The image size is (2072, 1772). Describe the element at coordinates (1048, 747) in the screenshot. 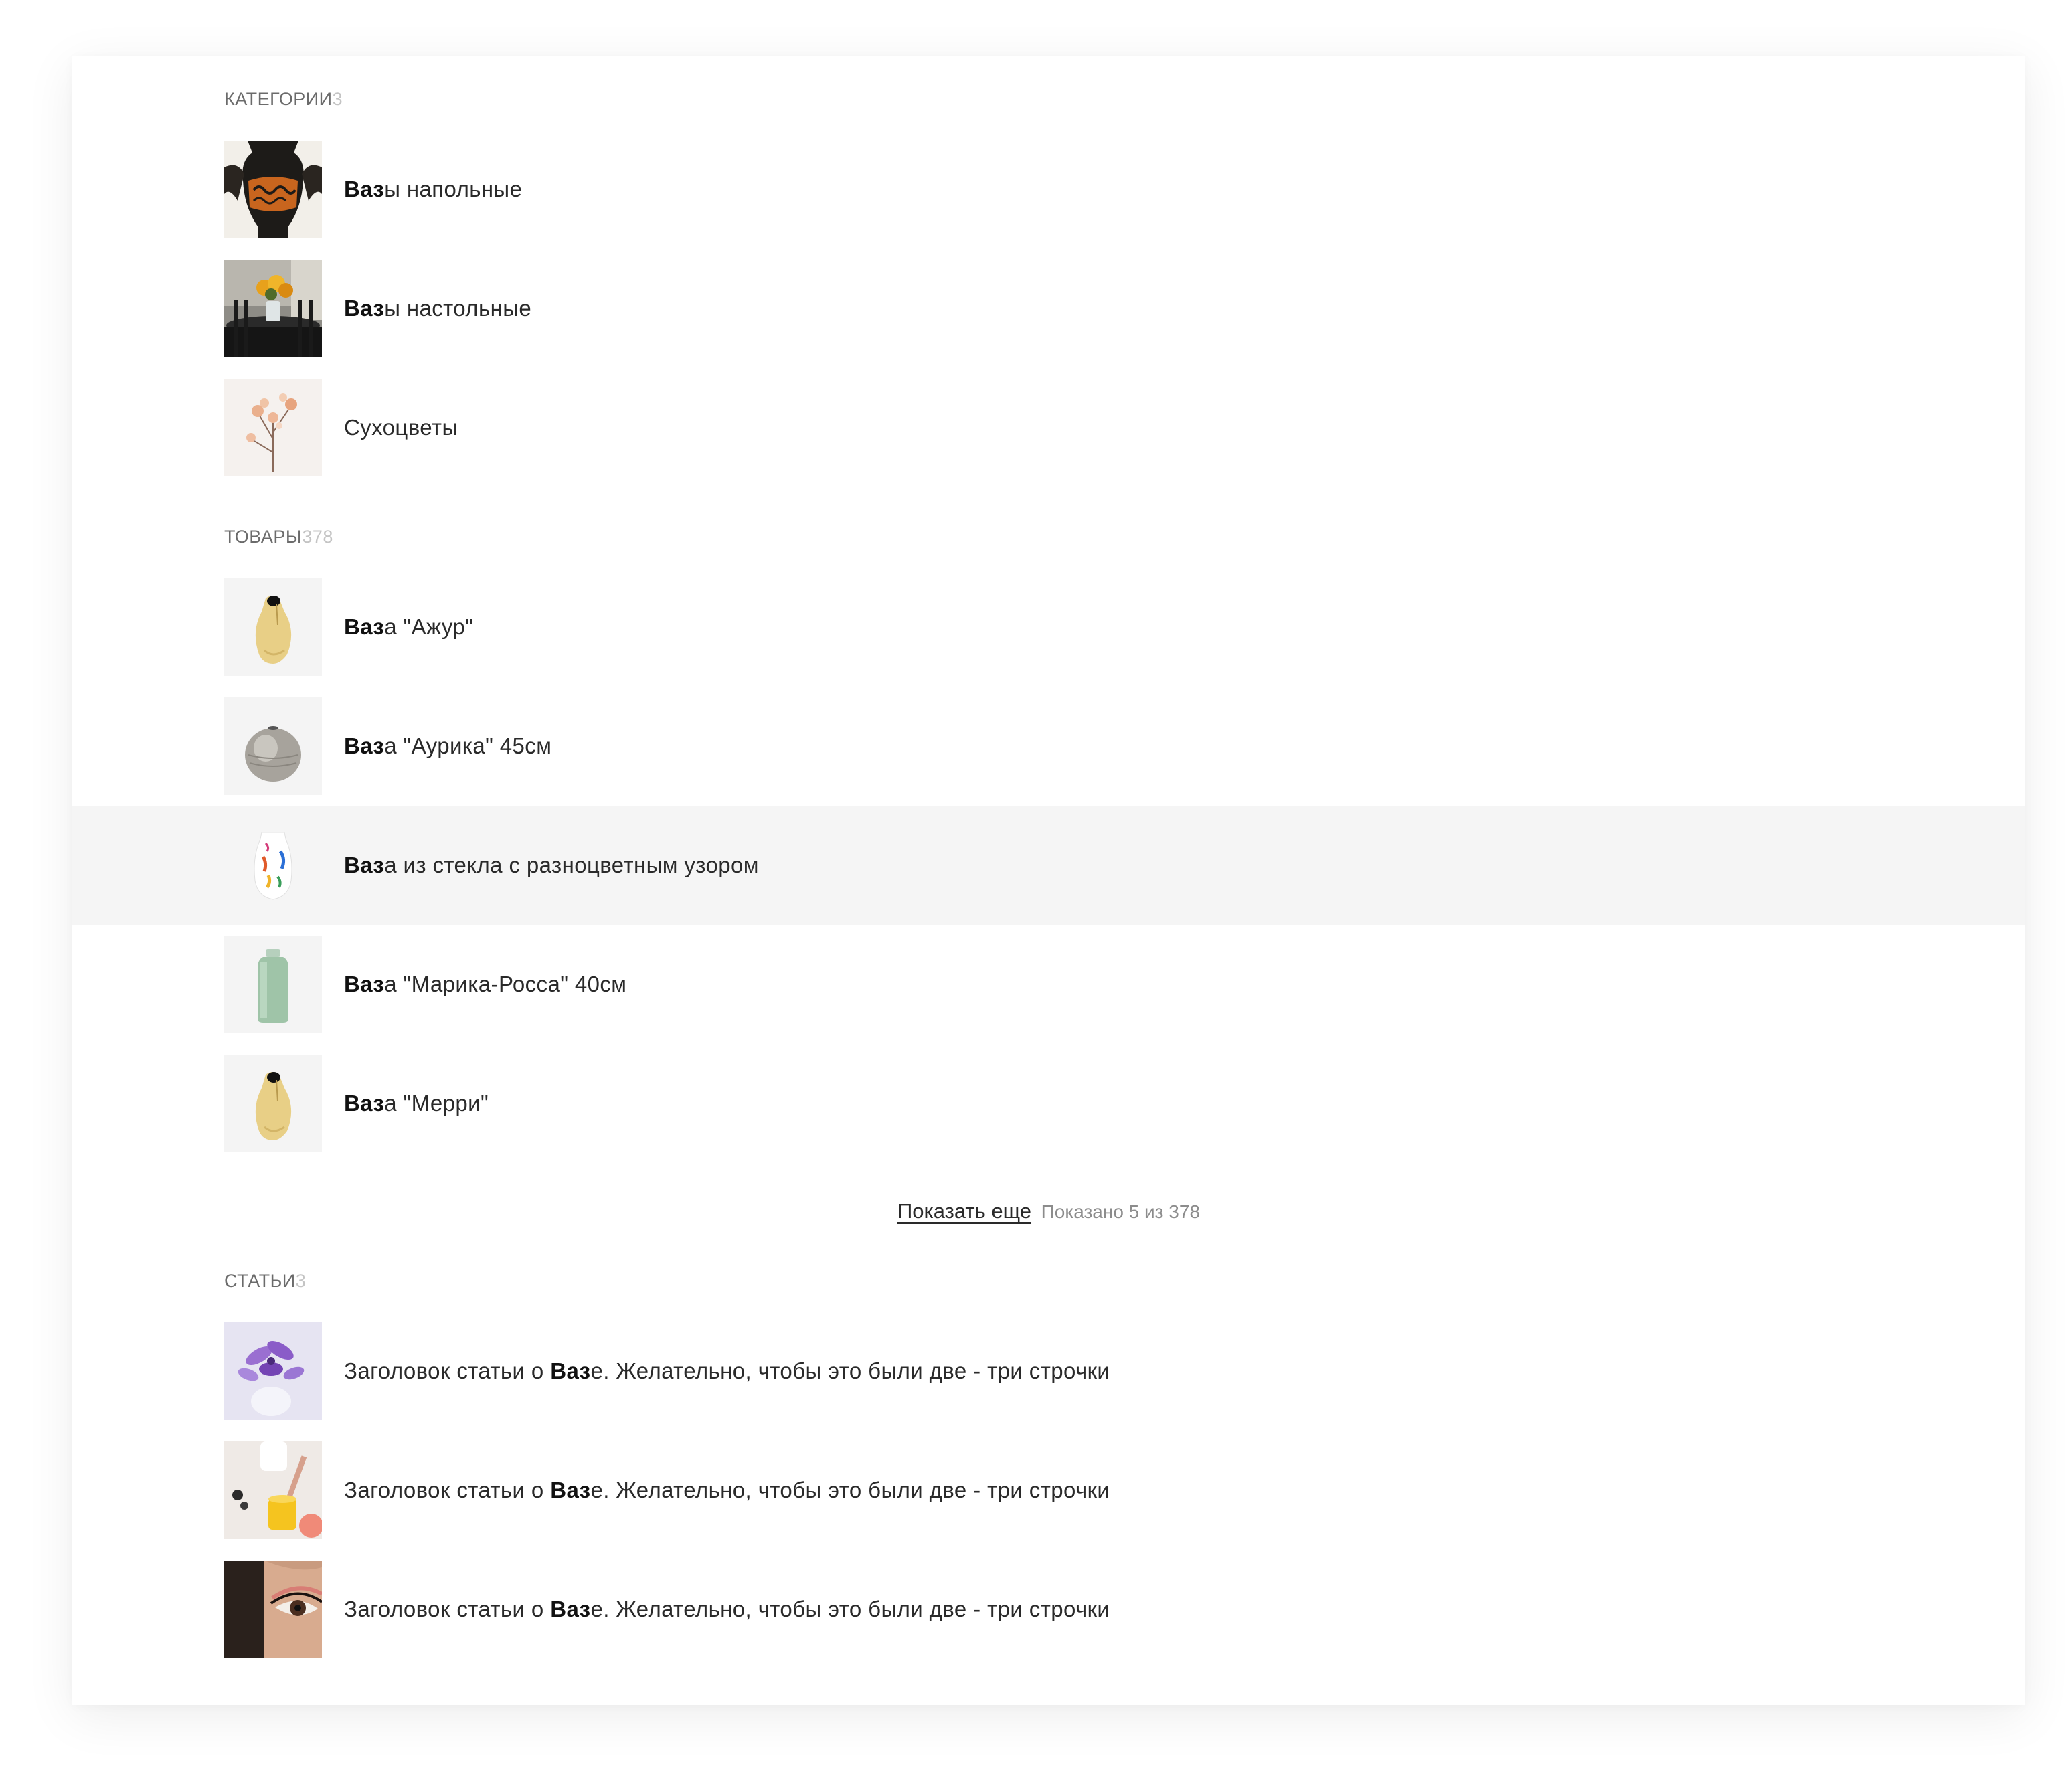

I see `product-item: Ваза "Аурика" 45см` at that location.